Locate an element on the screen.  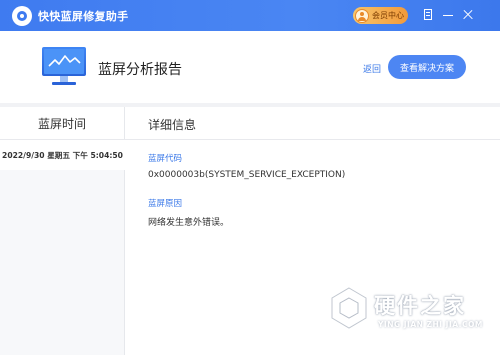
page-title: 蓝屏分析报告 is located at coordinates (140, 70).